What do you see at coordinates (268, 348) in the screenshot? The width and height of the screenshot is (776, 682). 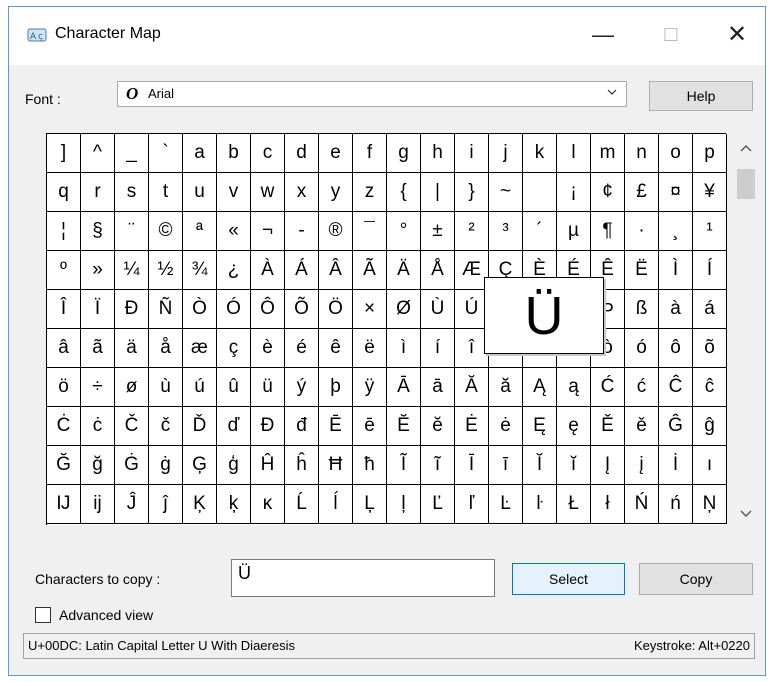 I see `character-cell: è` at bounding box center [268, 348].